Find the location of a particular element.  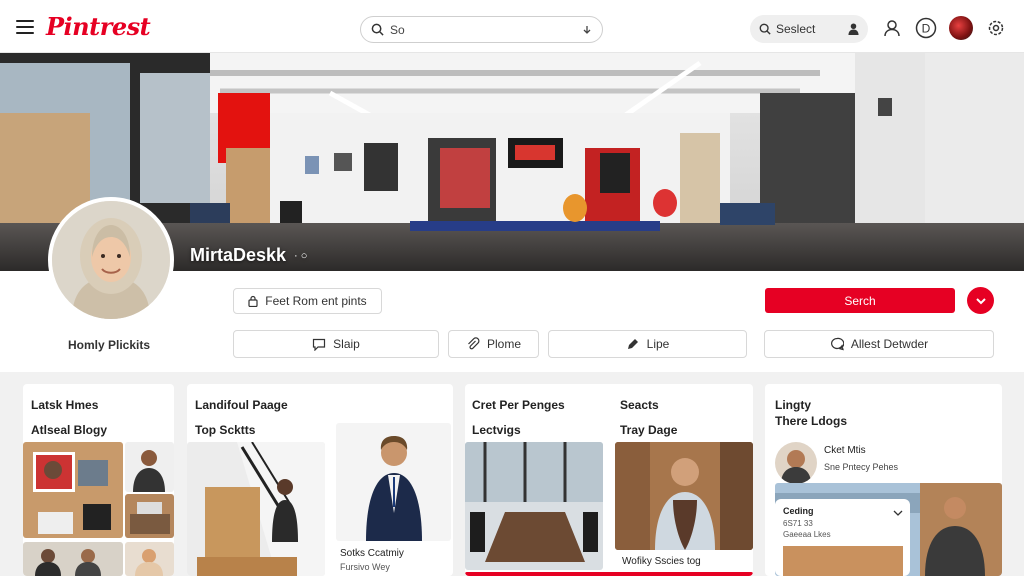

profile-name-suffix: · ○ is located at coordinates (300, 256).